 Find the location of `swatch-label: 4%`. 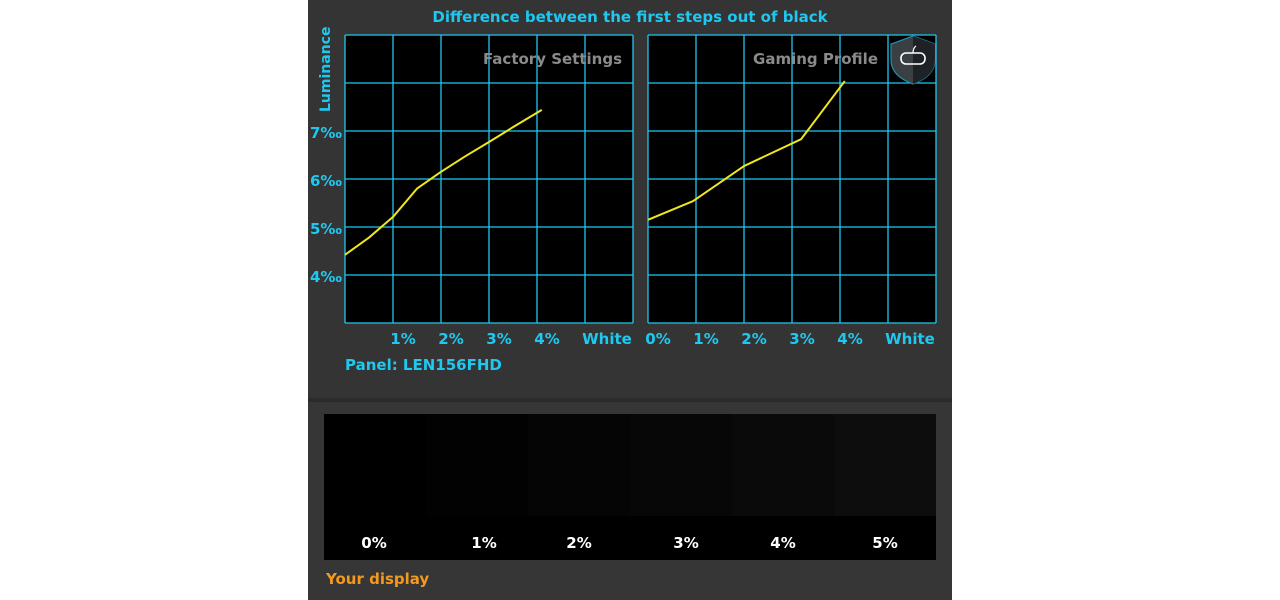

swatch-label: 4% is located at coordinates (783, 543).